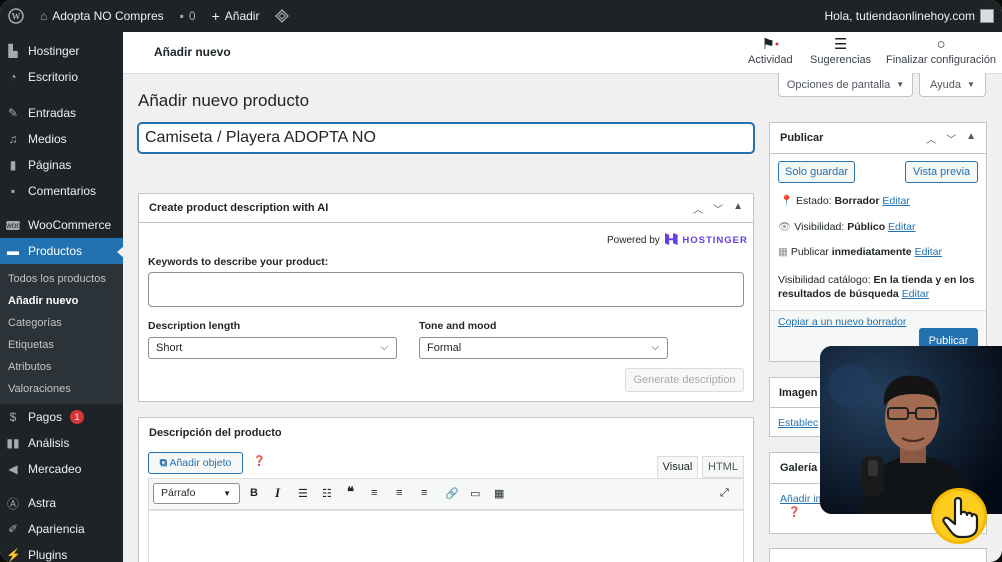 The image size is (1002, 562). Describe the element at coordinates (446, 432) in the screenshot. I see `description-box-header: Descripción del producto` at that location.